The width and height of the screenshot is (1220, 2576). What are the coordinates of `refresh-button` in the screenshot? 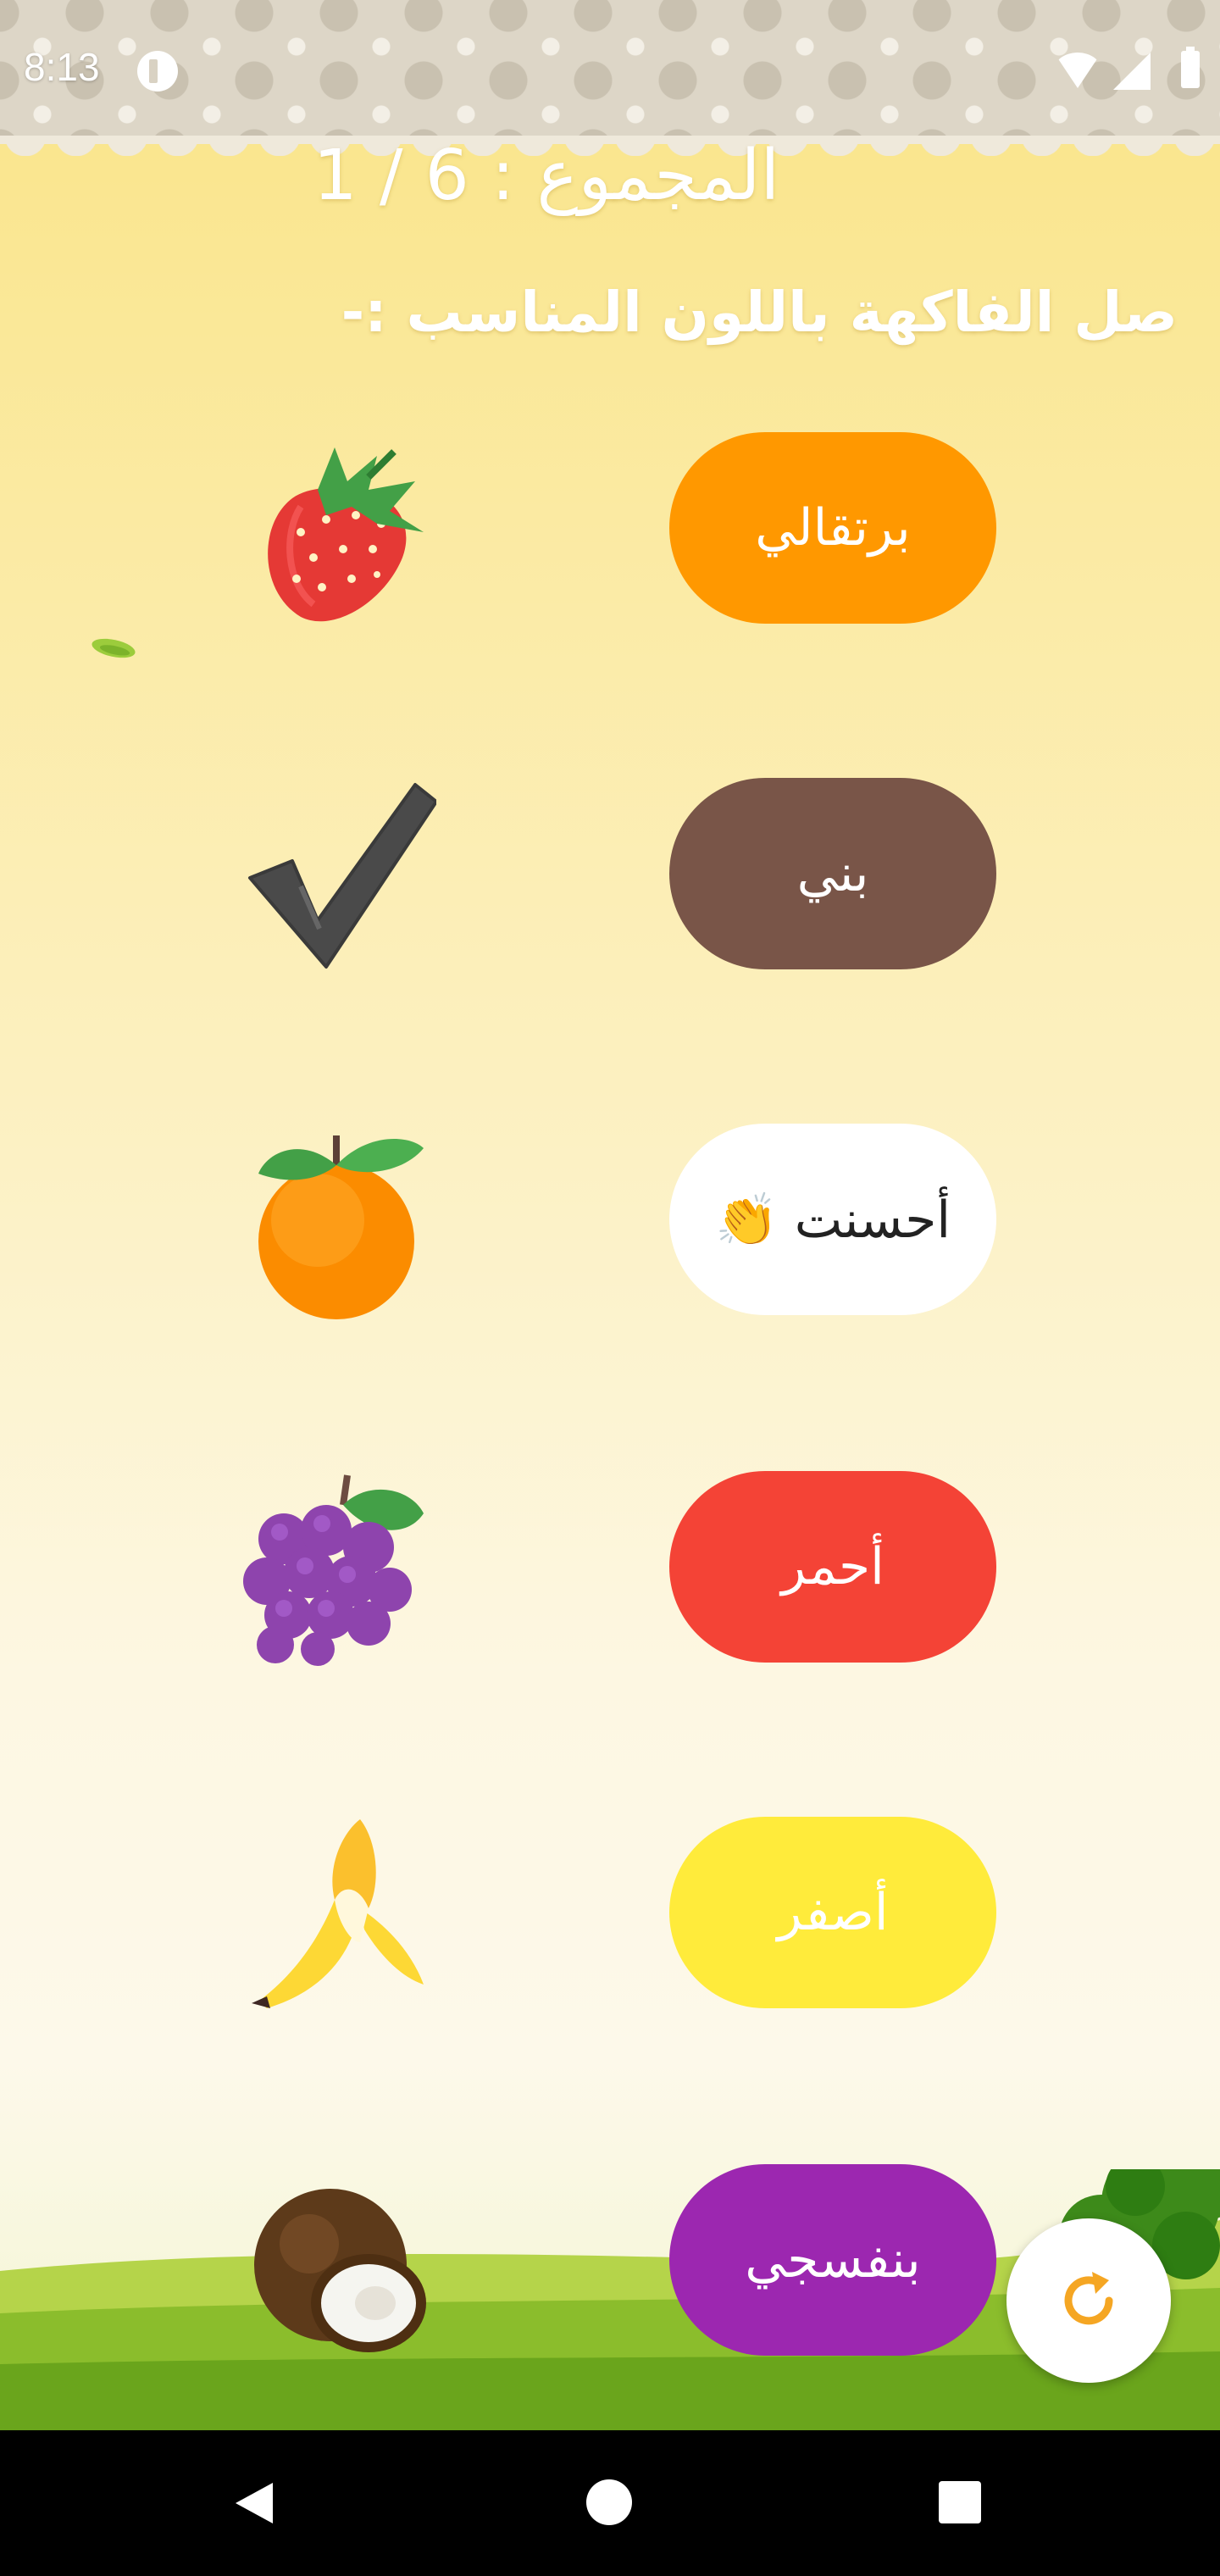 It's located at (1088, 2300).